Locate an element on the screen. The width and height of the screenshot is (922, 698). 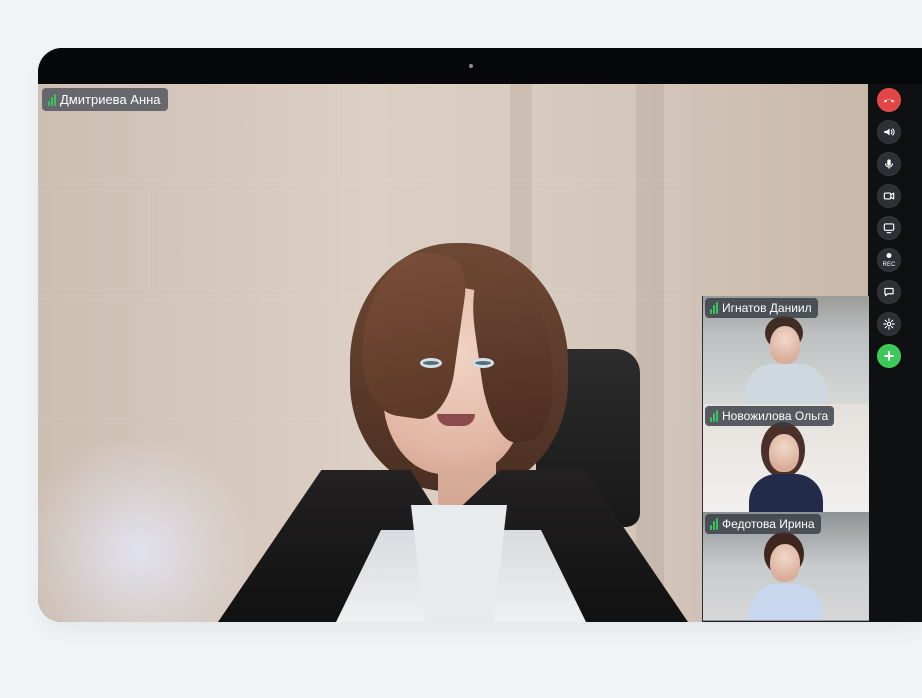
chat-button is located at coordinates (889, 292).